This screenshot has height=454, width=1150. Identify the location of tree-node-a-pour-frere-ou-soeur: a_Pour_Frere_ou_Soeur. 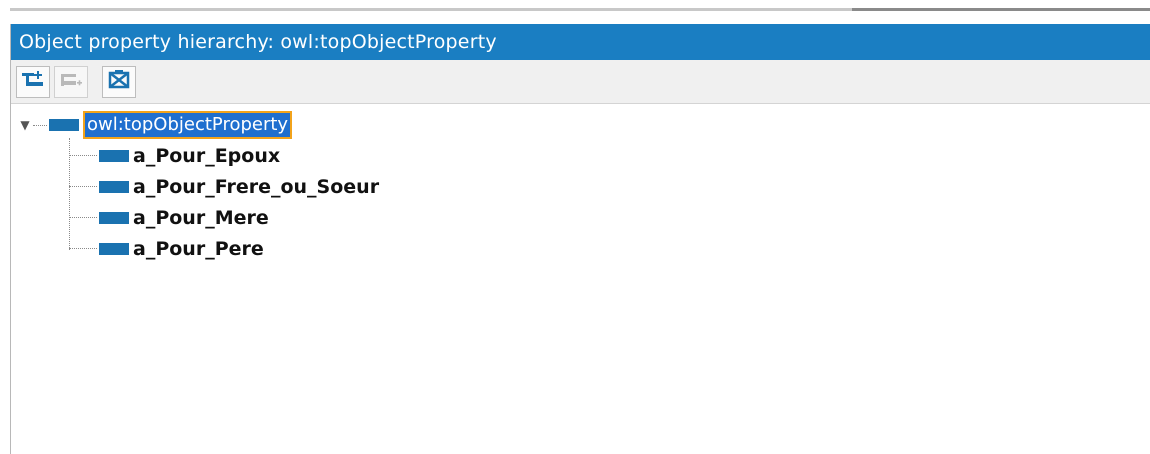
(609, 186).